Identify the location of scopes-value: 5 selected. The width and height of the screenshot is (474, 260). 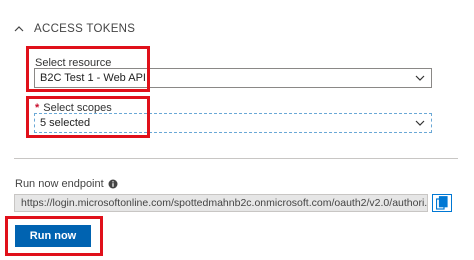
(65, 123).